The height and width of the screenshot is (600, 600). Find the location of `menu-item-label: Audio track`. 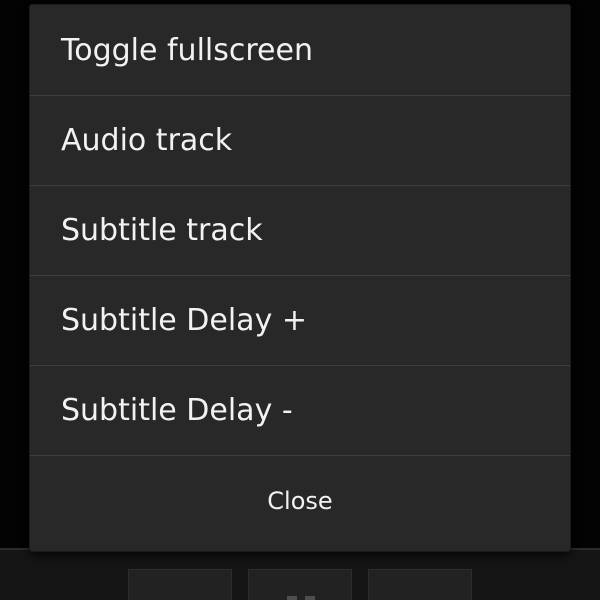

menu-item-label: Audio track is located at coordinates (147, 140).